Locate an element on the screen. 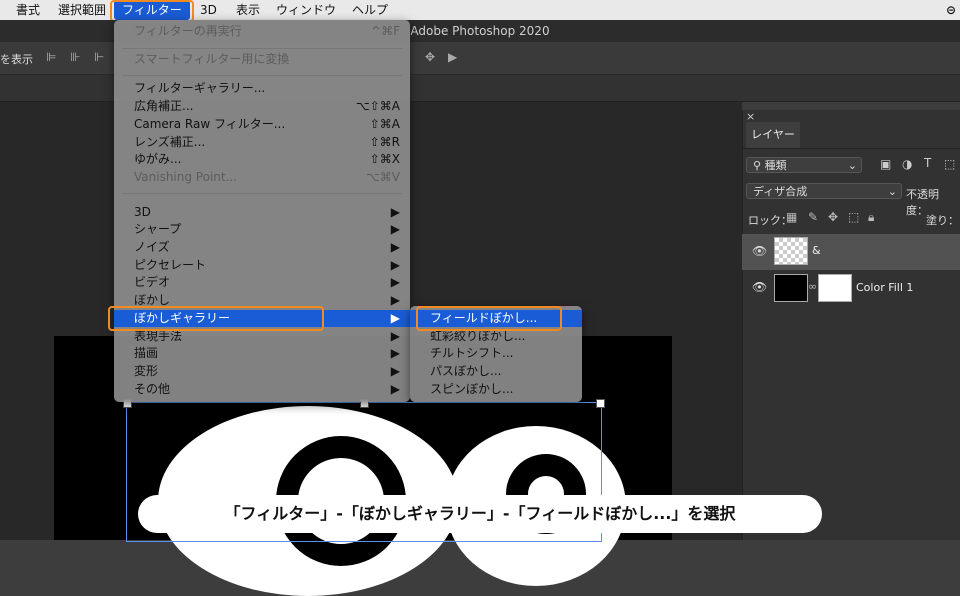 The height and width of the screenshot is (596, 960). menu-item-convert-smart-filter: スマートフィルター用に変換 is located at coordinates (262, 59).